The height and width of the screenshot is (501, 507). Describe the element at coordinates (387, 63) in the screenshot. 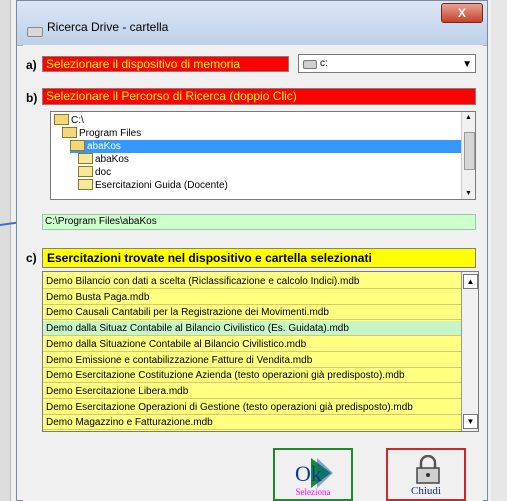

I see `drive-select: c: ▼` at that location.